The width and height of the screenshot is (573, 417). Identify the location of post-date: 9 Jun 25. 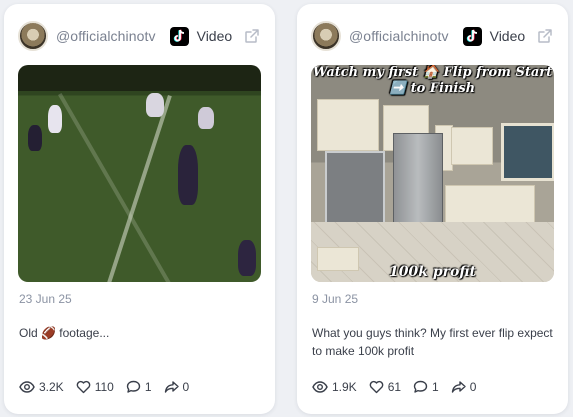
(335, 299).